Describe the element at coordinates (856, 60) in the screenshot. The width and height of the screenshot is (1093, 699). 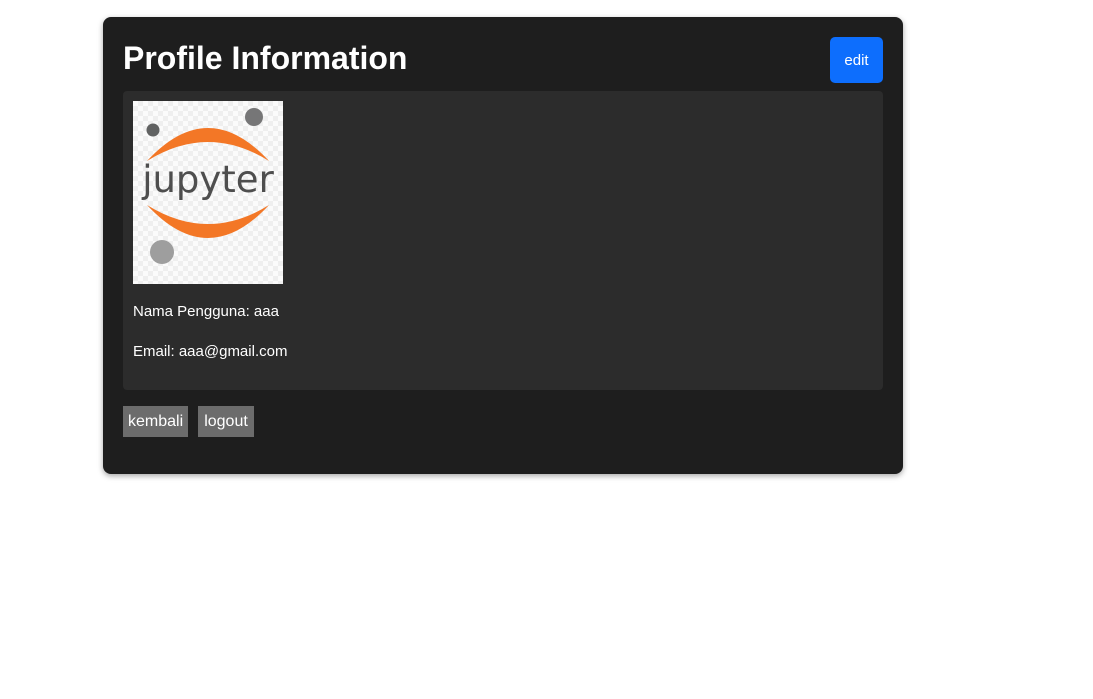
I see `edit-button: edit` at that location.